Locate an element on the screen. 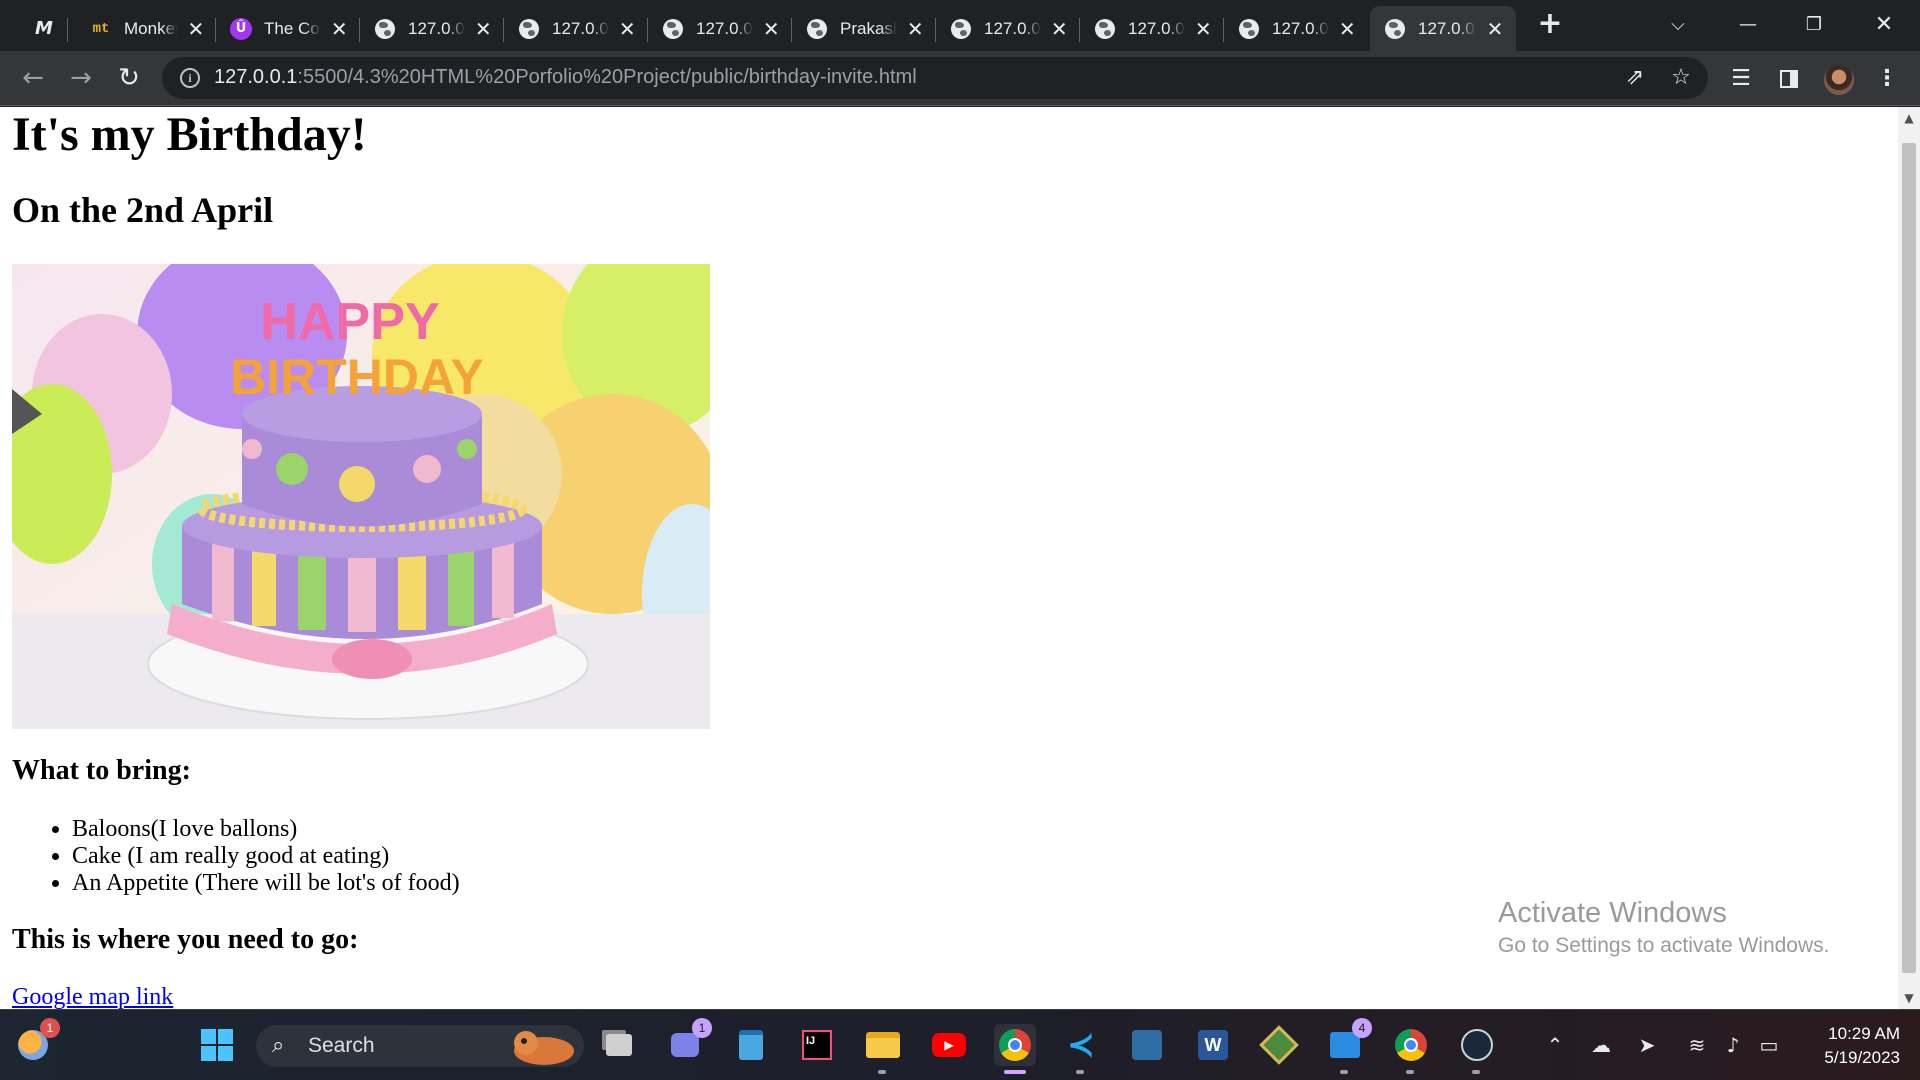 This screenshot has width=1920, height=1080. taskbar-search-box: ⌕ Search is located at coordinates (420, 1046).